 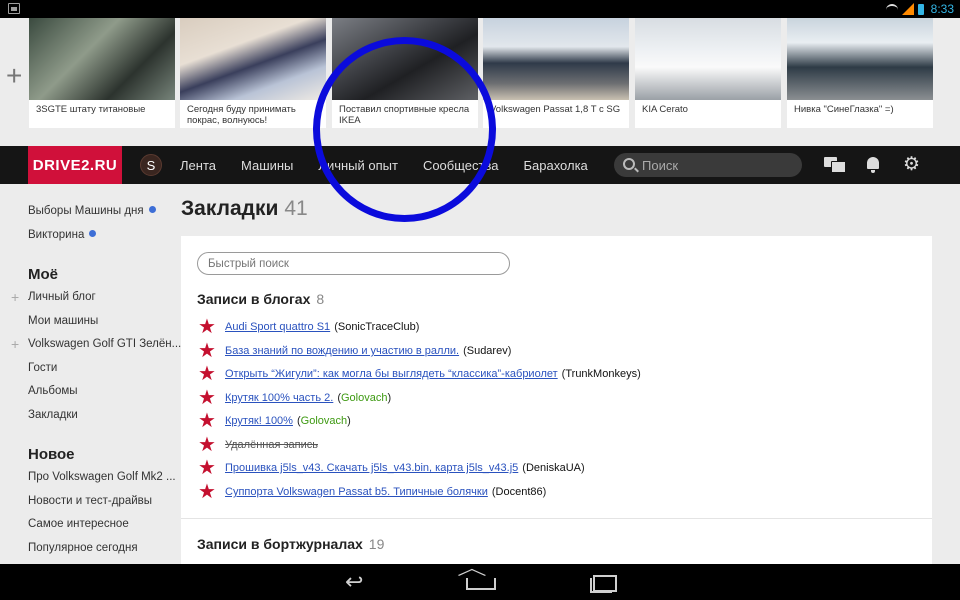 I want to click on promo-caption: 3SGTE штату титановые, so click(x=91, y=109).